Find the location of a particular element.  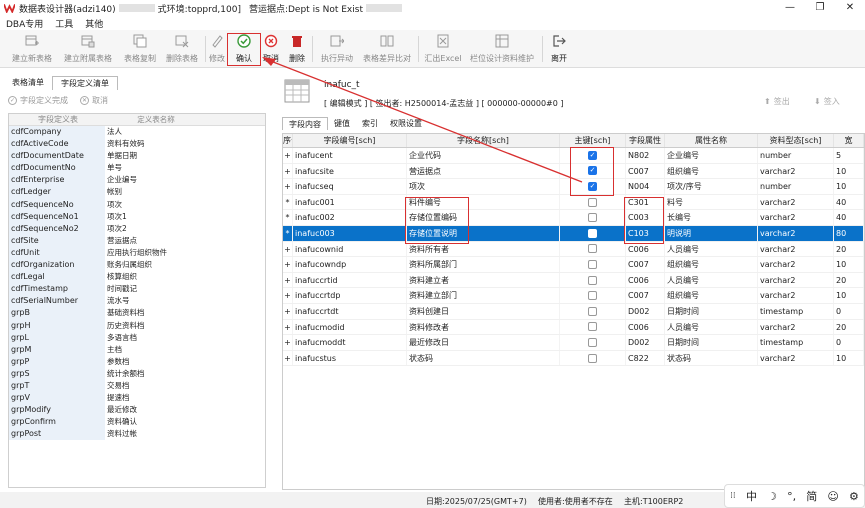

table-row: * inafuc003 存储位置说明 C103 明说明 varchar2 80 is located at coordinates (573, 233).